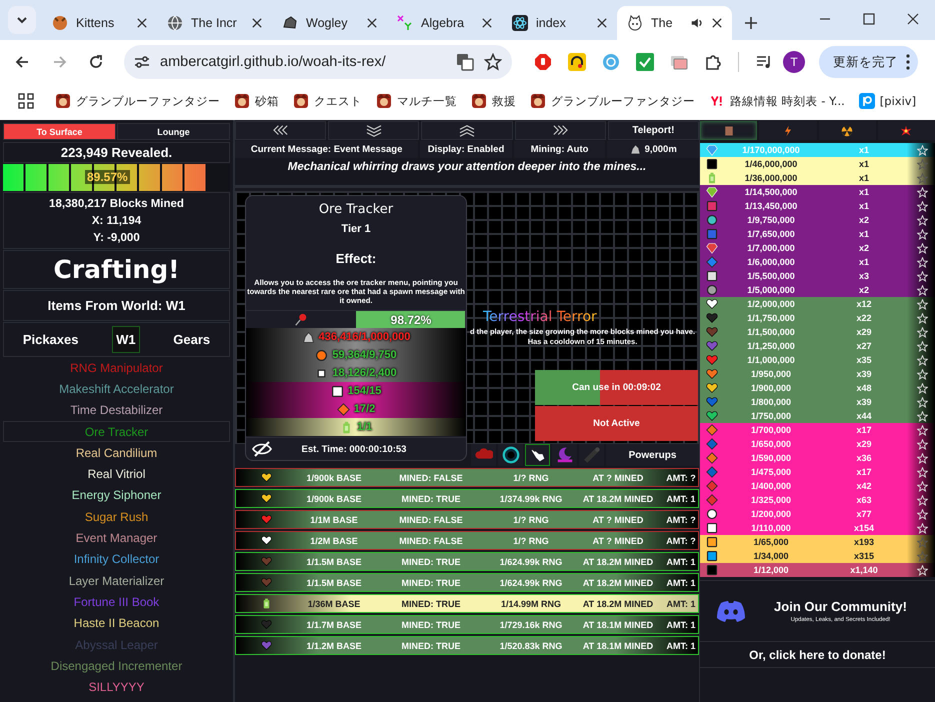 This screenshot has width=935, height=702. What do you see at coordinates (559, 23) in the screenshot?
I see `browser-tab: index` at bounding box center [559, 23].